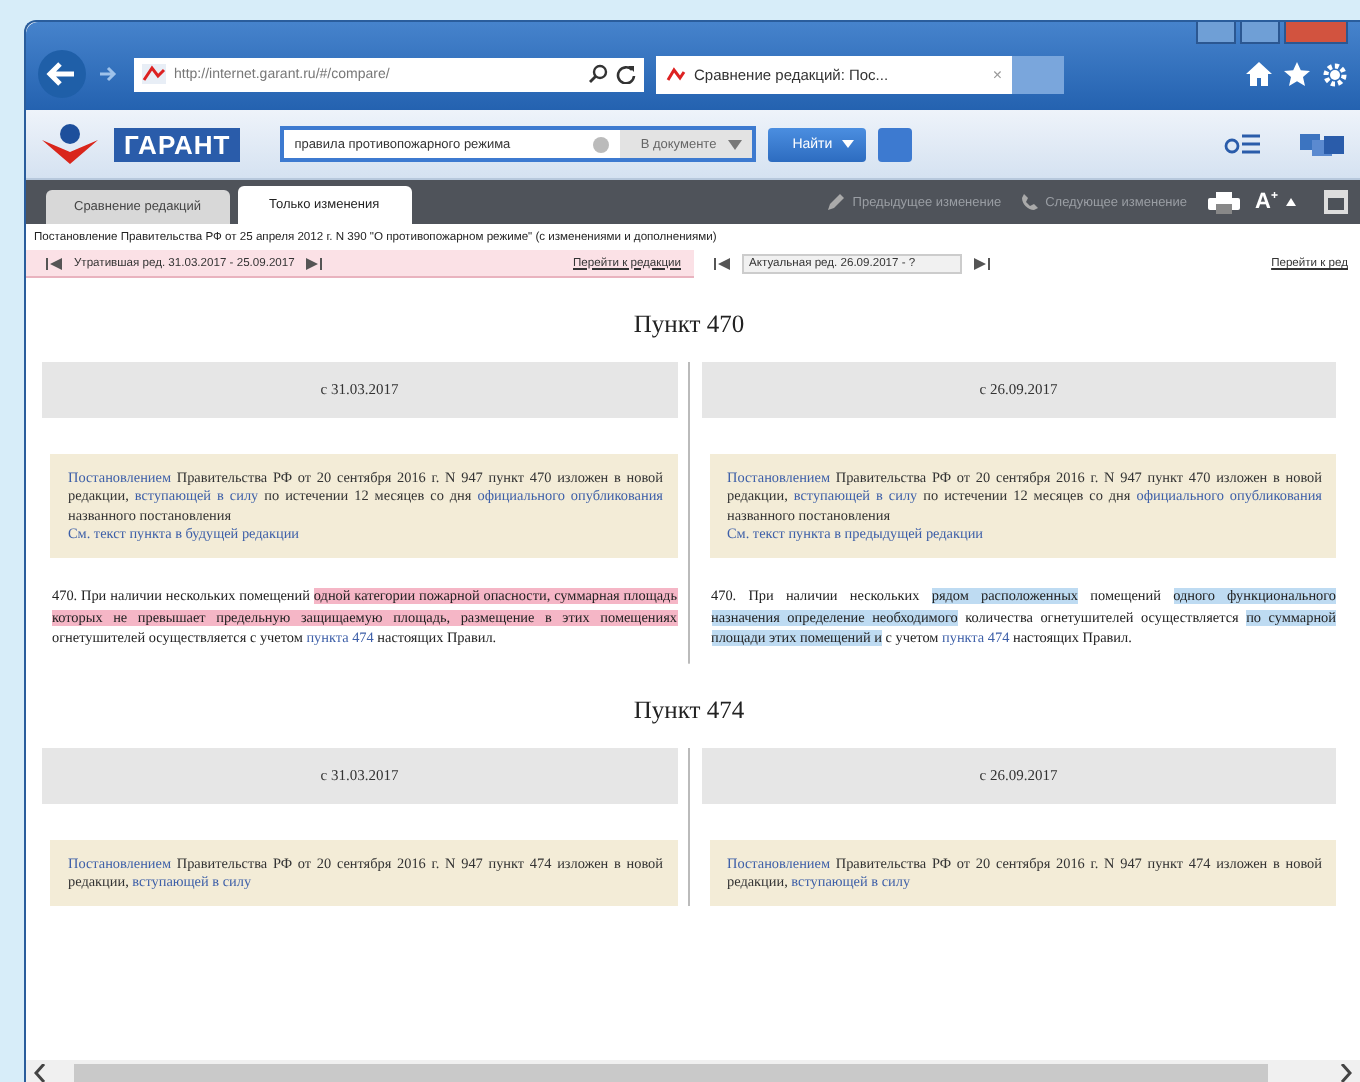 The height and width of the screenshot is (1082, 1360). I want to click on font-size-button: A$^{+}$, so click(1266, 202).